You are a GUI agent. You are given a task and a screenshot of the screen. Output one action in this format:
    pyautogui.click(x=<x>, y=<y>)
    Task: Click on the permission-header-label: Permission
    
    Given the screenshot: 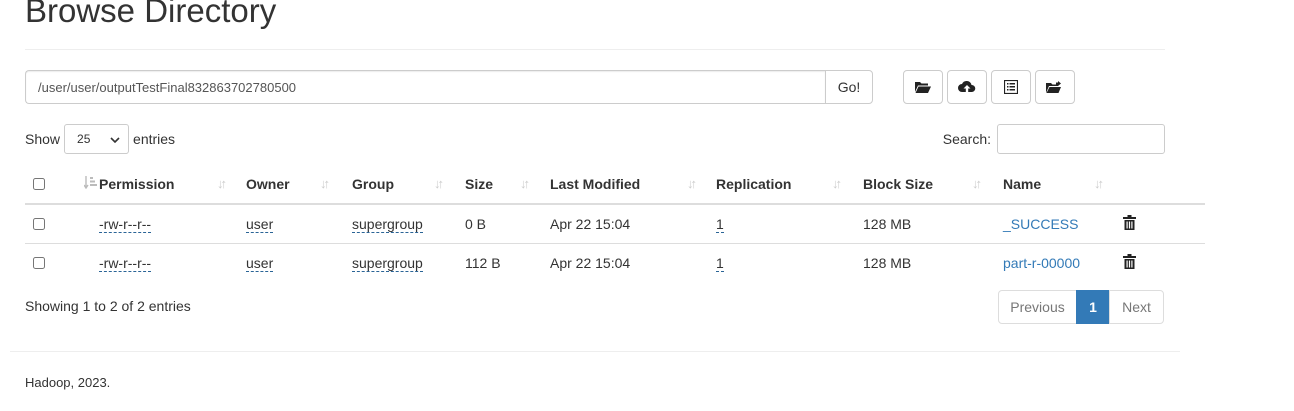 What is the action you would take?
    pyautogui.click(x=137, y=184)
    